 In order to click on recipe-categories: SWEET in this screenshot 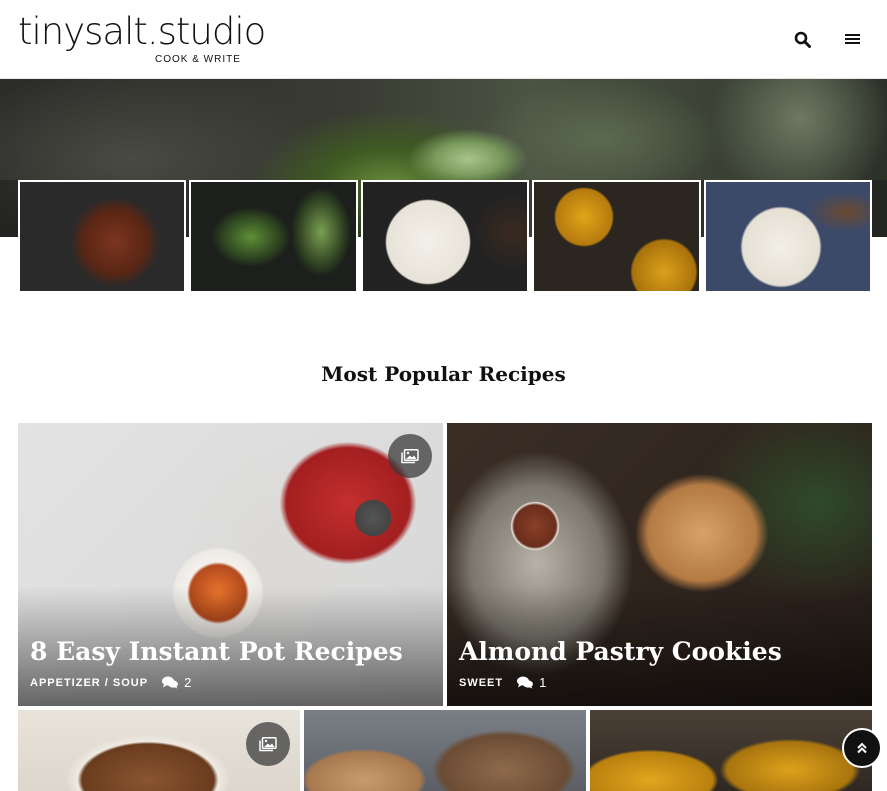, I will do `click(481, 683)`.